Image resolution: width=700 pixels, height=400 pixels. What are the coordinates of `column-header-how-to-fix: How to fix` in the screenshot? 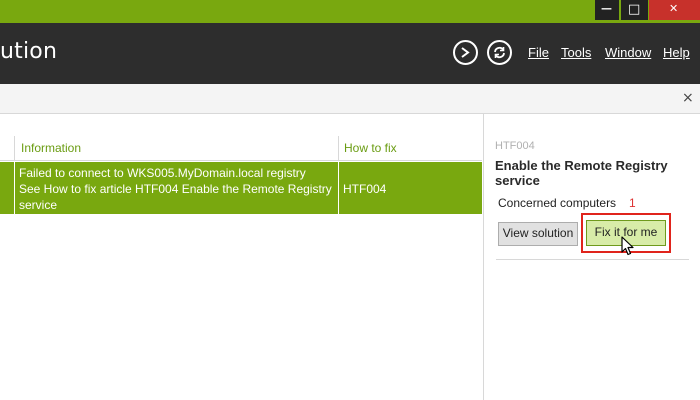 It's located at (370, 148).